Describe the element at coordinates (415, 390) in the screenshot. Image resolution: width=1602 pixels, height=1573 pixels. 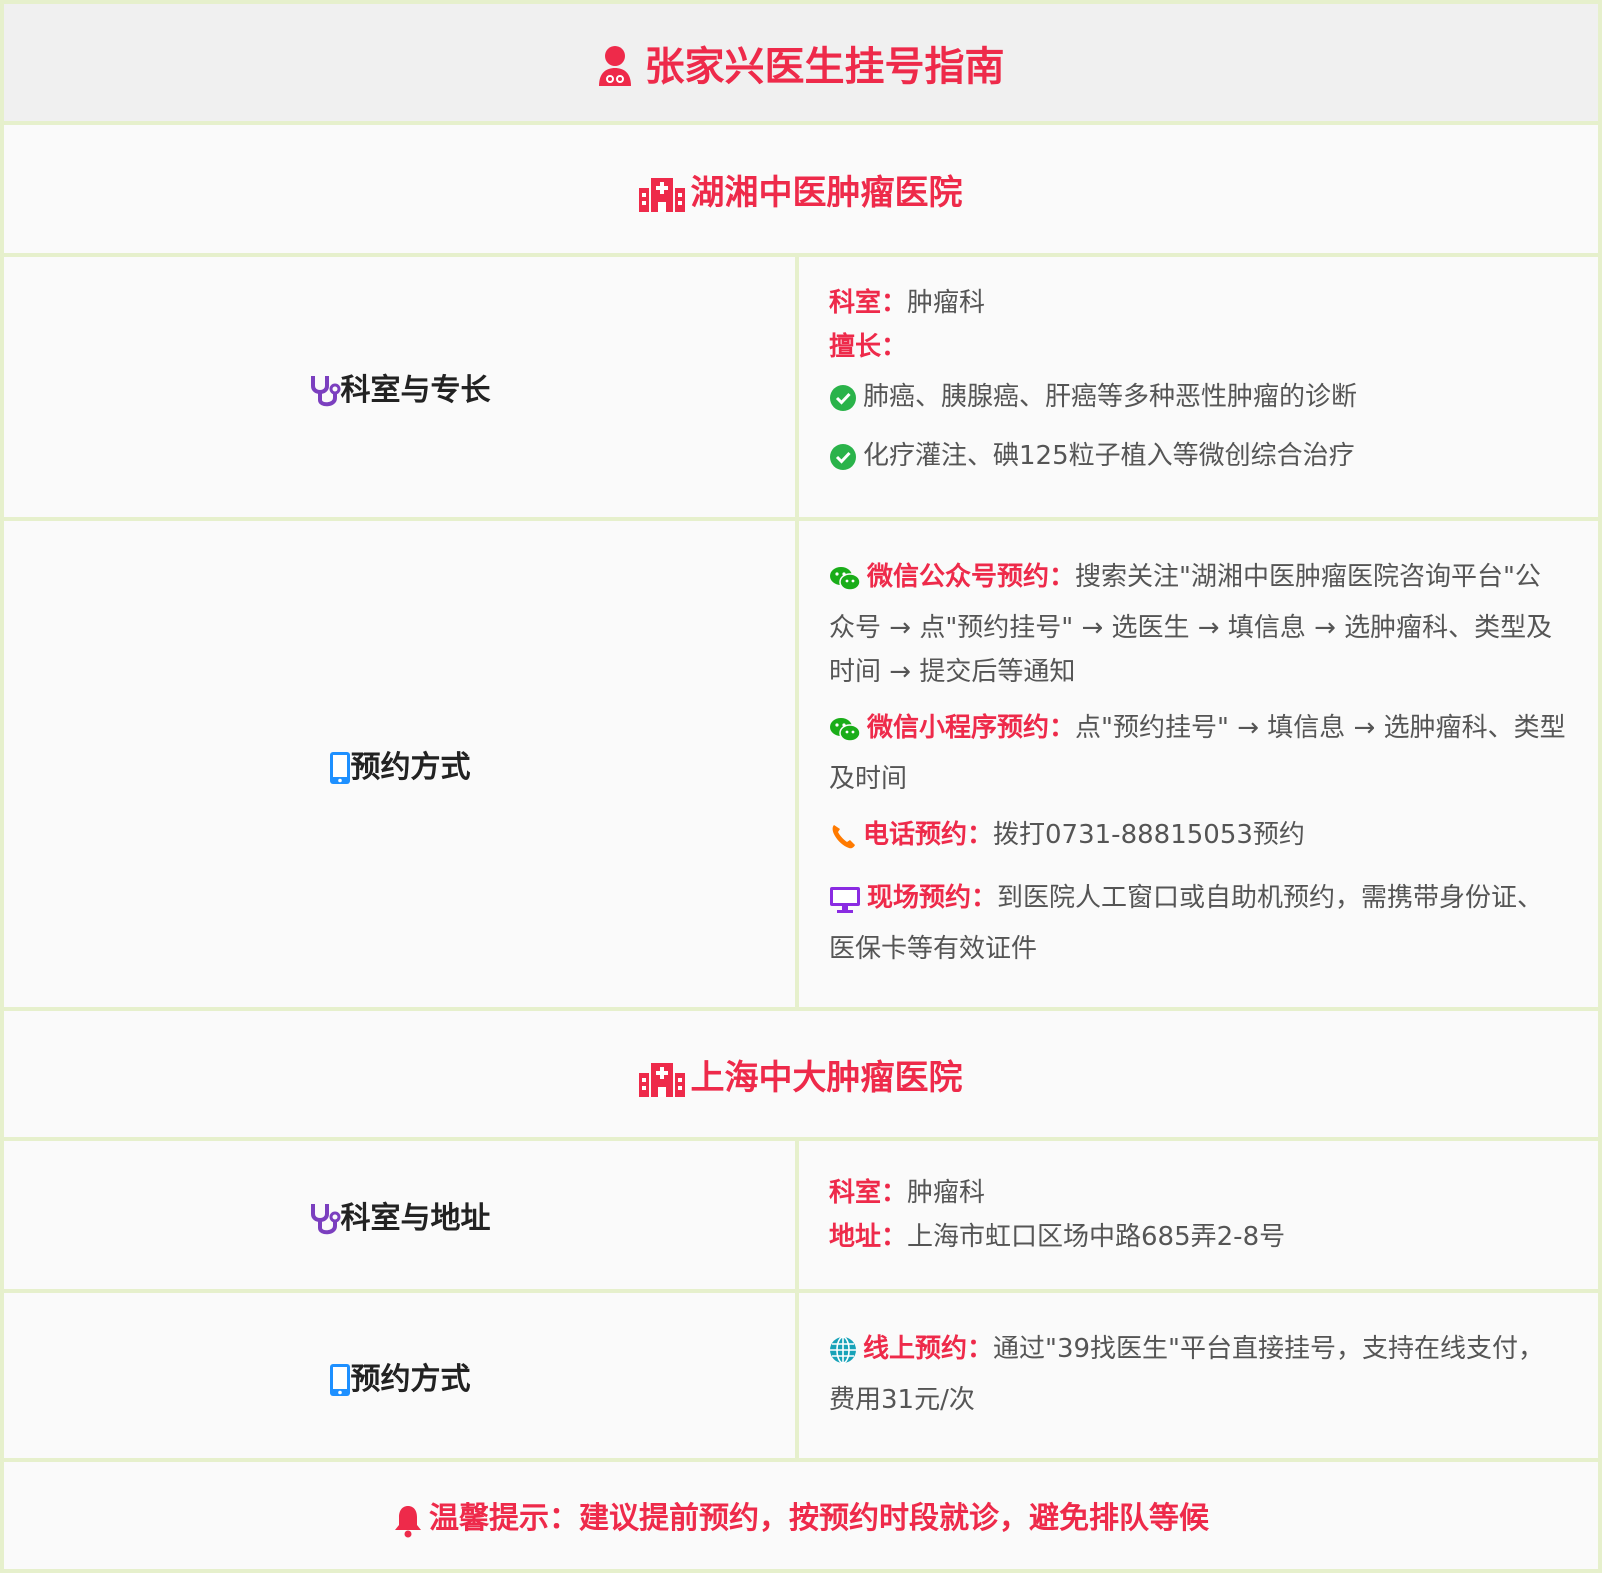
I see `dept-label: 科室与专长` at that location.